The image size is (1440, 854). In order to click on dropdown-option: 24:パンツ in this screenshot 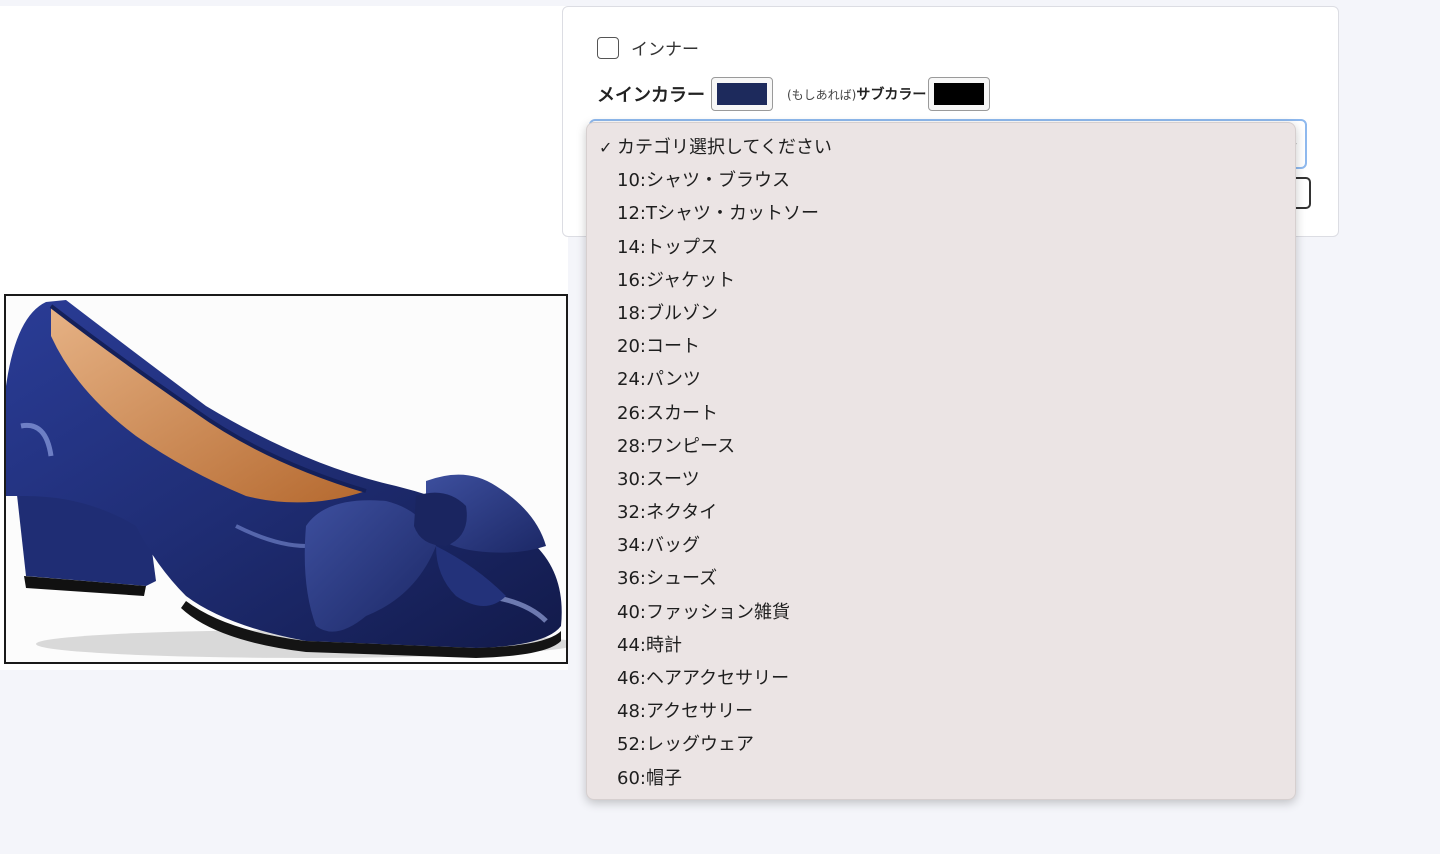, I will do `click(941, 379)`.